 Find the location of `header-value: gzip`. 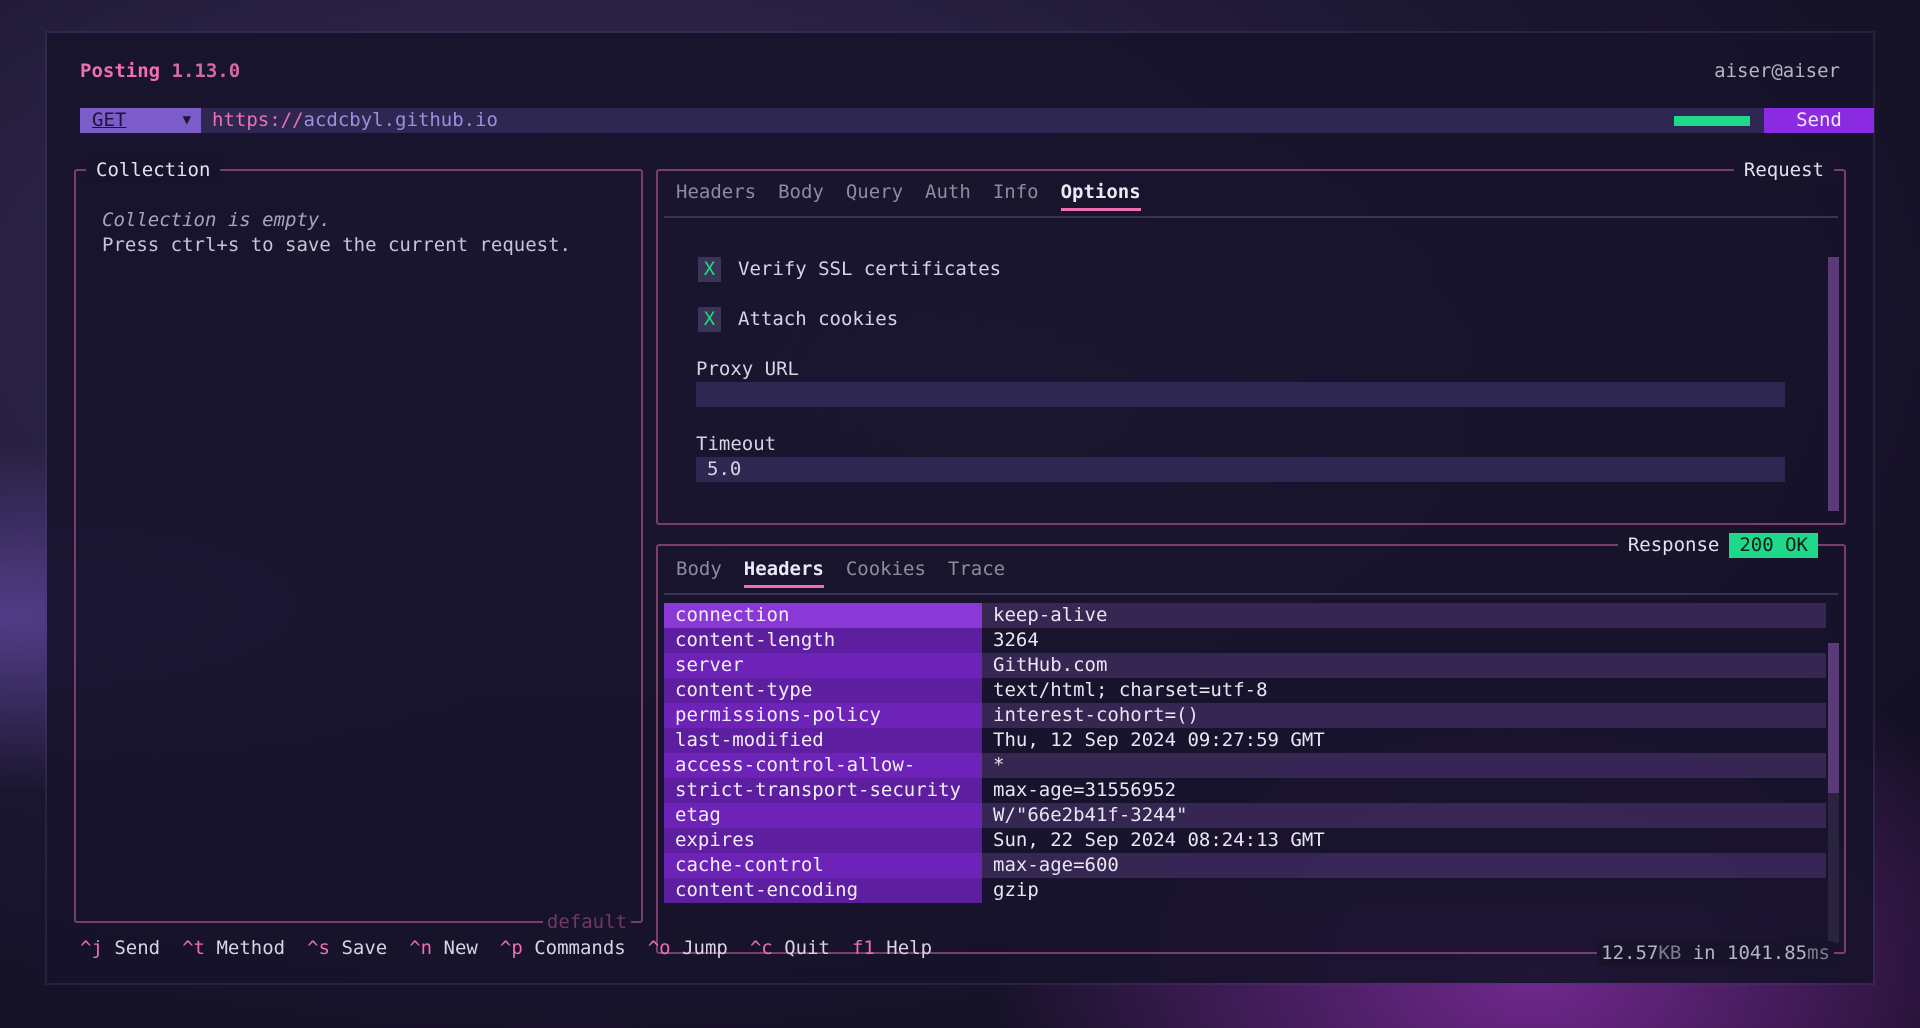

header-value: gzip is located at coordinates (1404, 890).